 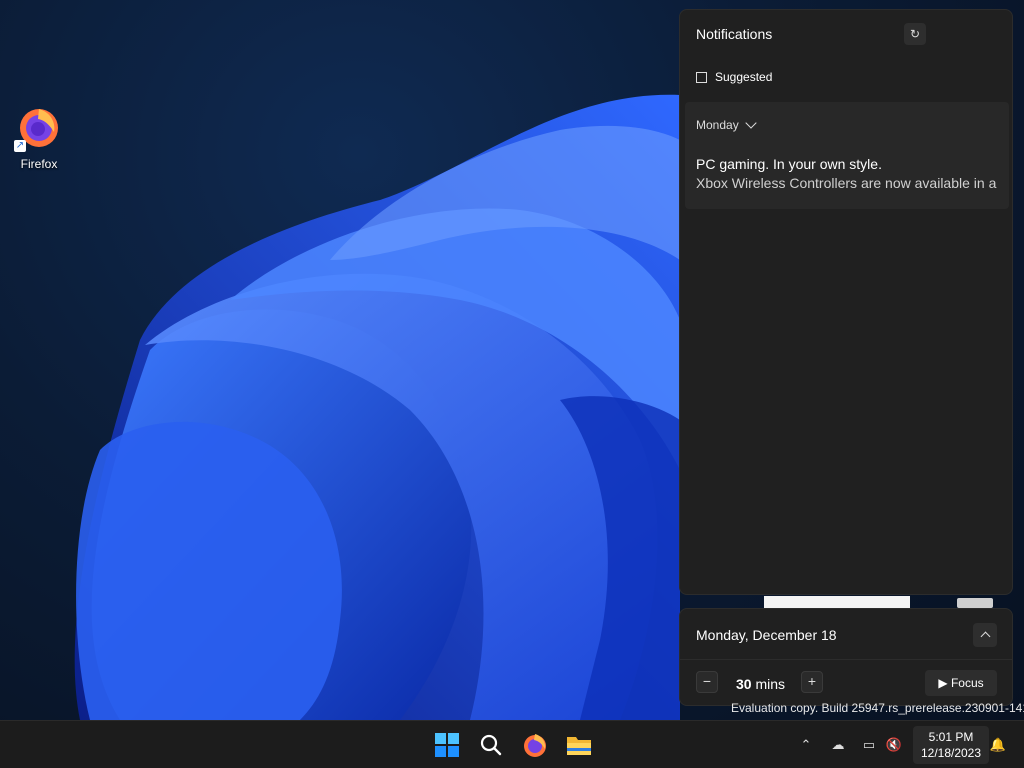 What do you see at coordinates (951, 745) in the screenshot?
I see `clock-button: 5:01 PM 12/18/2023` at bounding box center [951, 745].